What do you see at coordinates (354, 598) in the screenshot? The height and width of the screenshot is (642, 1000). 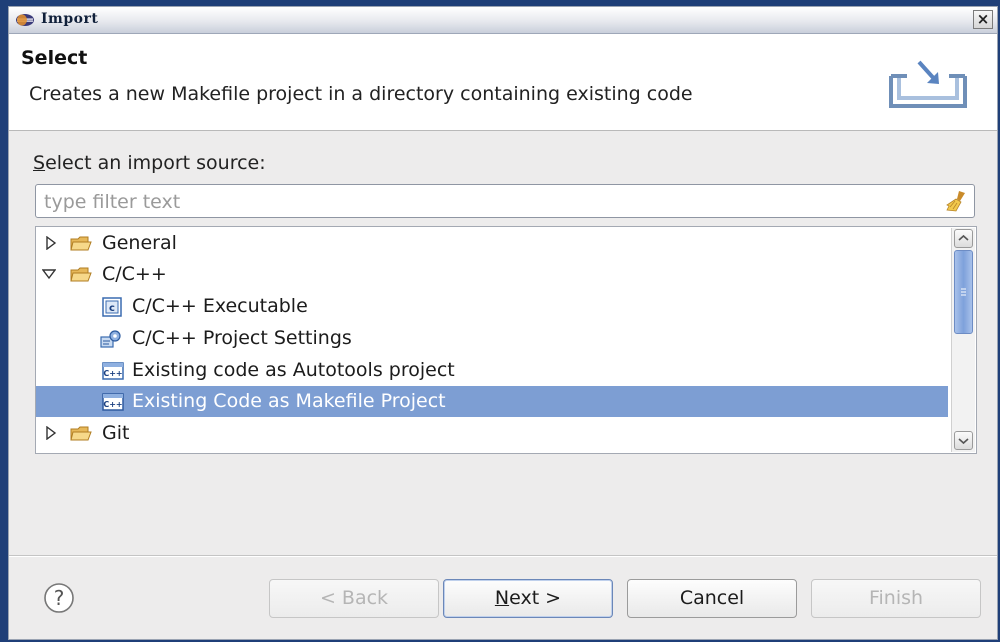 I see `back-button: < Back` at bounding box center [354, 598].